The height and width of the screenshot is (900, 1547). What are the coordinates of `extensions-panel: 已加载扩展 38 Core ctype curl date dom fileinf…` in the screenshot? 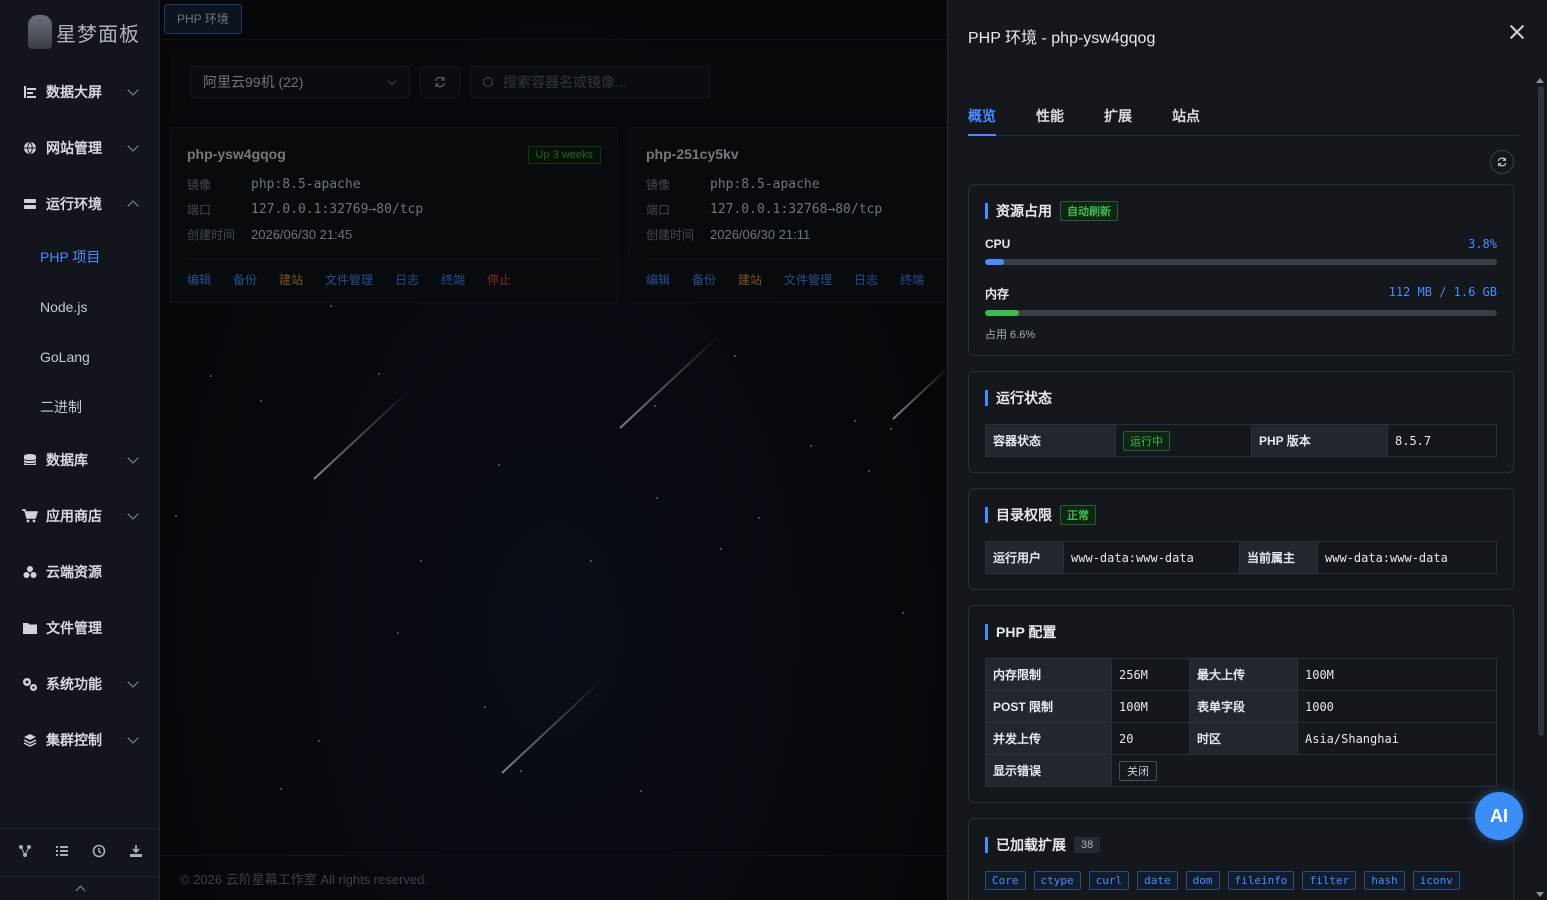 It's located at (1241, 859).